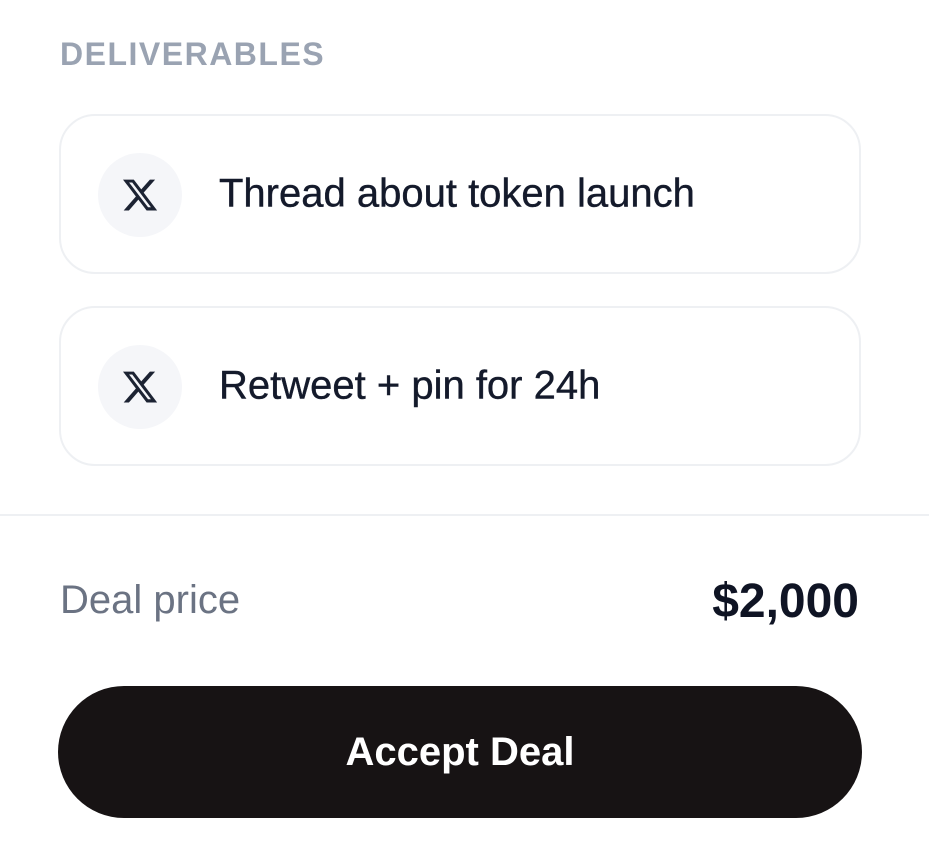 This screenshot has height=848, width=929. What do you see at coordinates (150, 600) in the screenshot?
I see `deal-price-label: Deal price` at bounding box center [150, 600].